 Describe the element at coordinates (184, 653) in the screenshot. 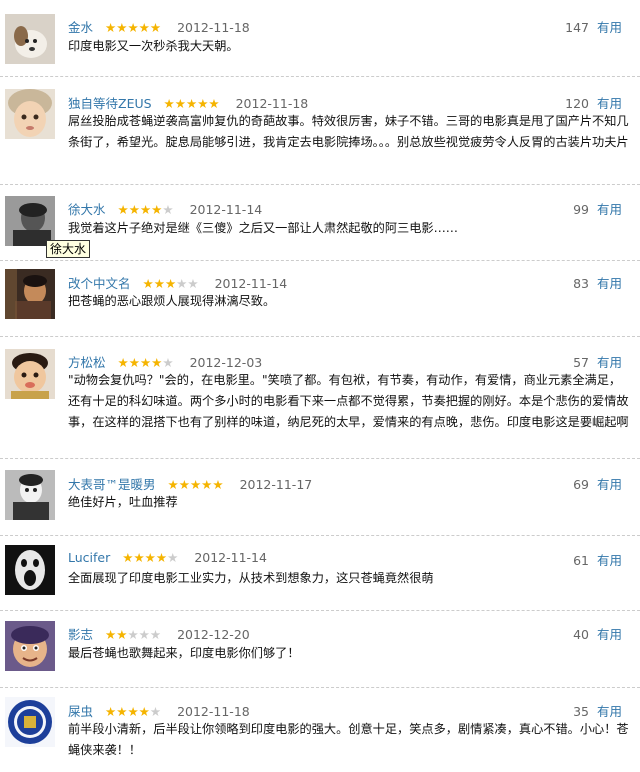

I see `review-text: 最后苍蝇也歌舞起来，印度电影你们够了！` at that location.